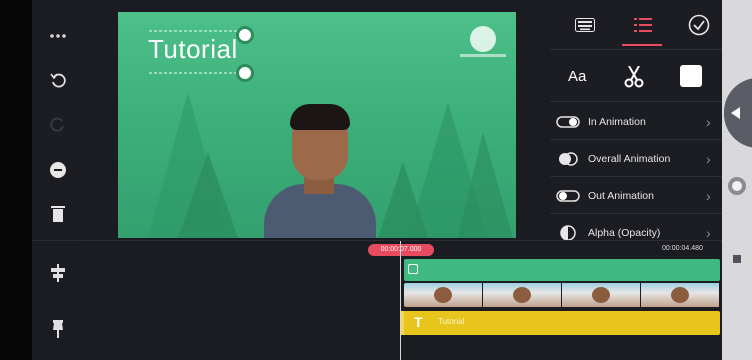 The image size is (752, 360). Describe the element at coordinates (568, 158) in the screenshot. I see `overall-animation-icon` at that location.